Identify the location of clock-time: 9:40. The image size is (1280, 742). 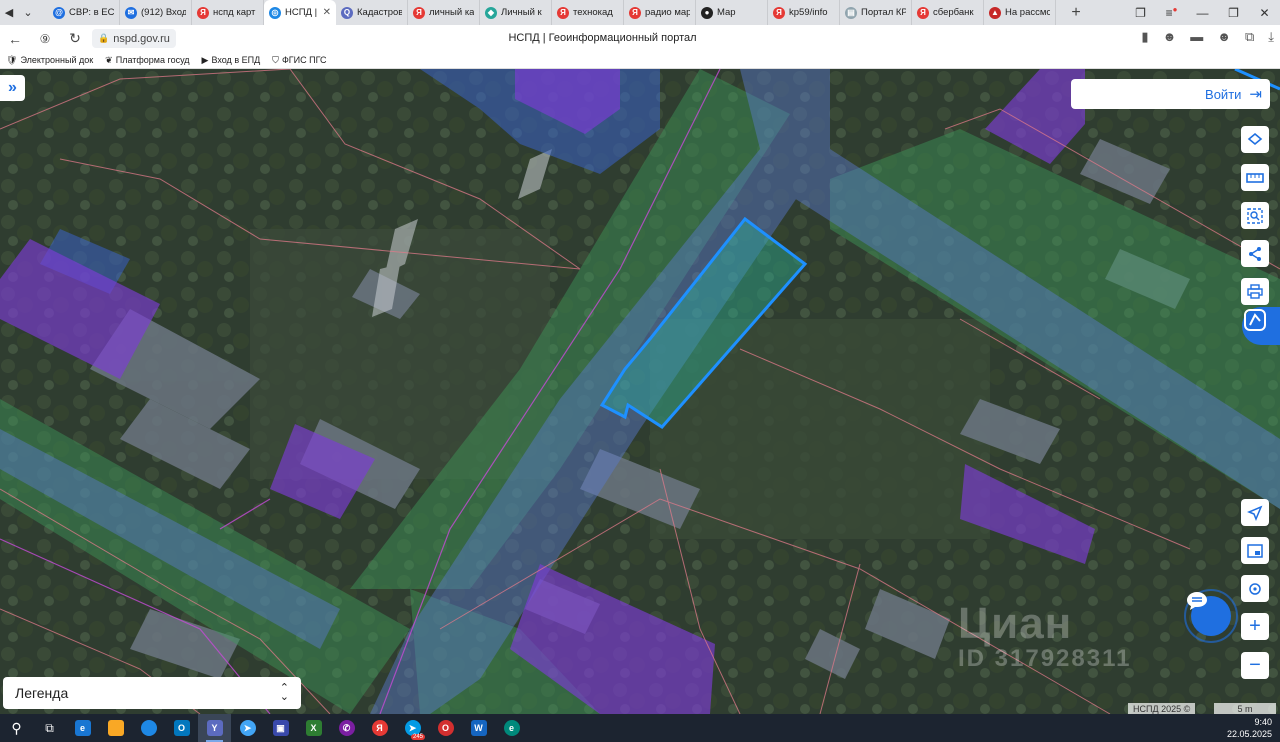
(1263, 722).